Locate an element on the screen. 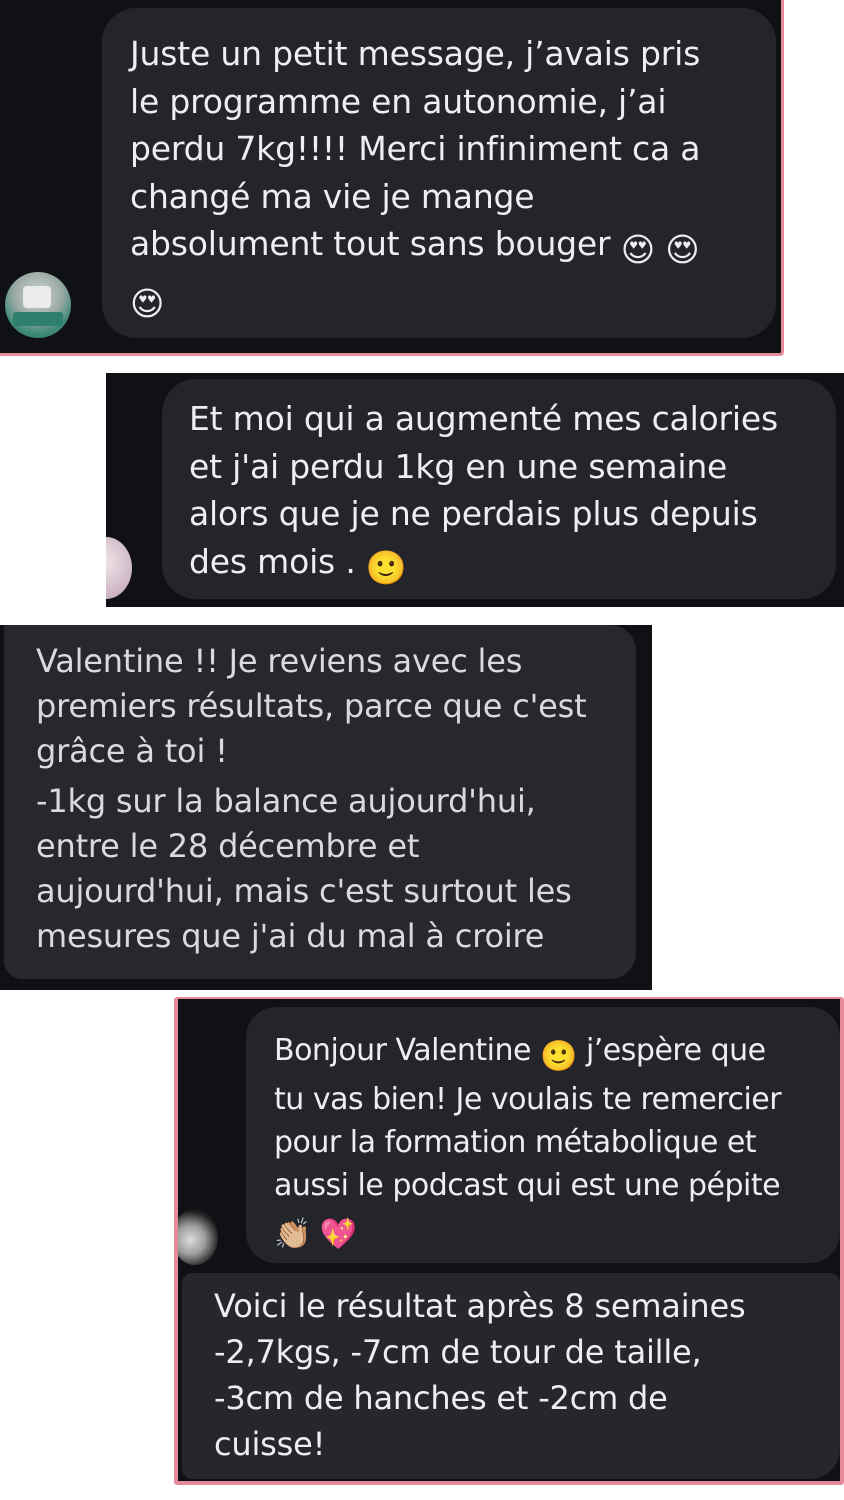  message-line: premiers résultats, parce que c'est is located at coordinates (311, 706).